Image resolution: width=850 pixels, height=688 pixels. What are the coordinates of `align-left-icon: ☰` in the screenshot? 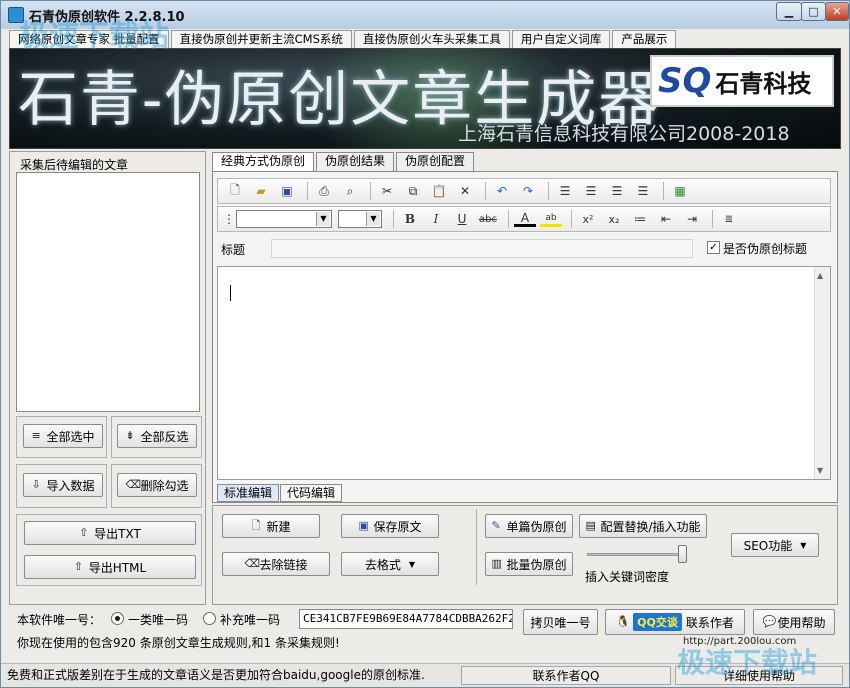 It's located at (565, 191).